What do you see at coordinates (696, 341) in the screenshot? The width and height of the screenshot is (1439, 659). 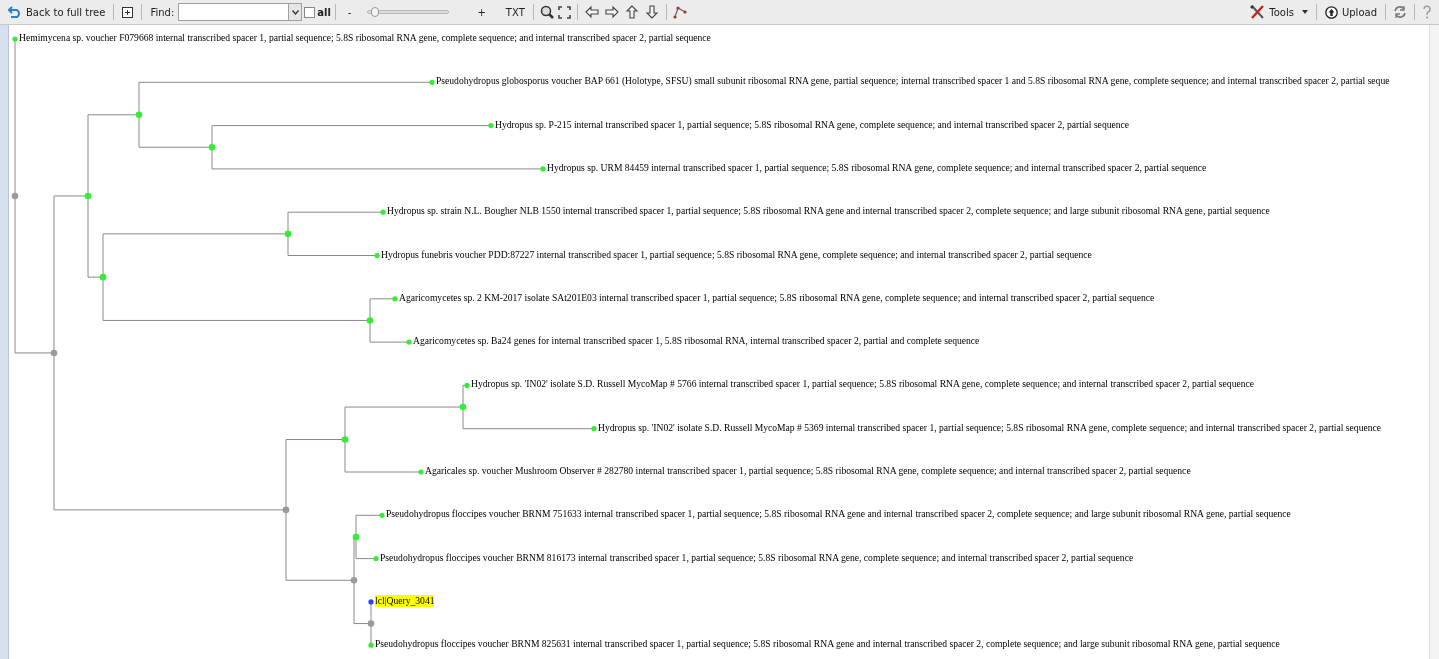 I see `leaf-label: Agaricomycetes sp. Ba24 genes for internal transcribed spacer 1, 5.8S ribosomal RNA, internal transcribed spacer 2, partial and complete sequence` at bounding box center [696, 341].